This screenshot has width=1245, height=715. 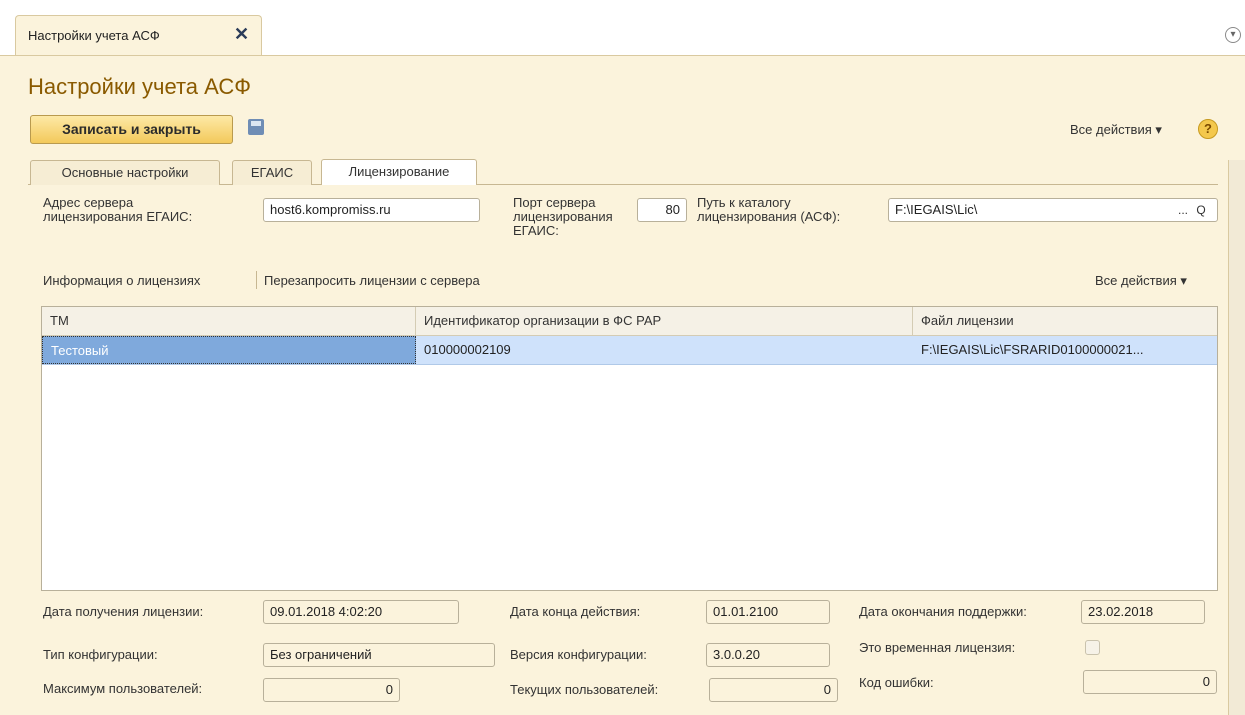 What do you see at coordinates (256, 127) in the screenshot?
I see `save-icon` at bounding box center [256, 127].